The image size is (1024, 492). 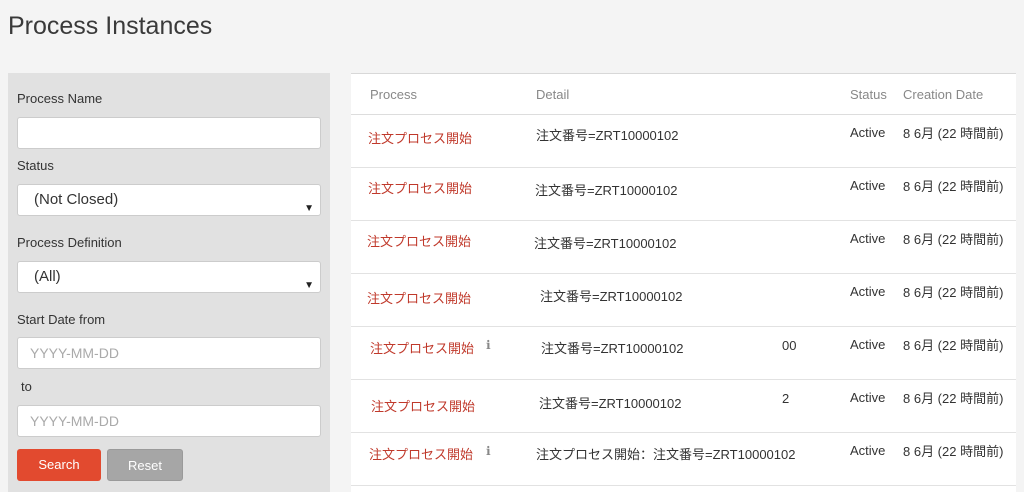 I want to click on detail-cell: 注文プロセス開始：注文番号=ZRT10000102, so click(x=666, y=454).